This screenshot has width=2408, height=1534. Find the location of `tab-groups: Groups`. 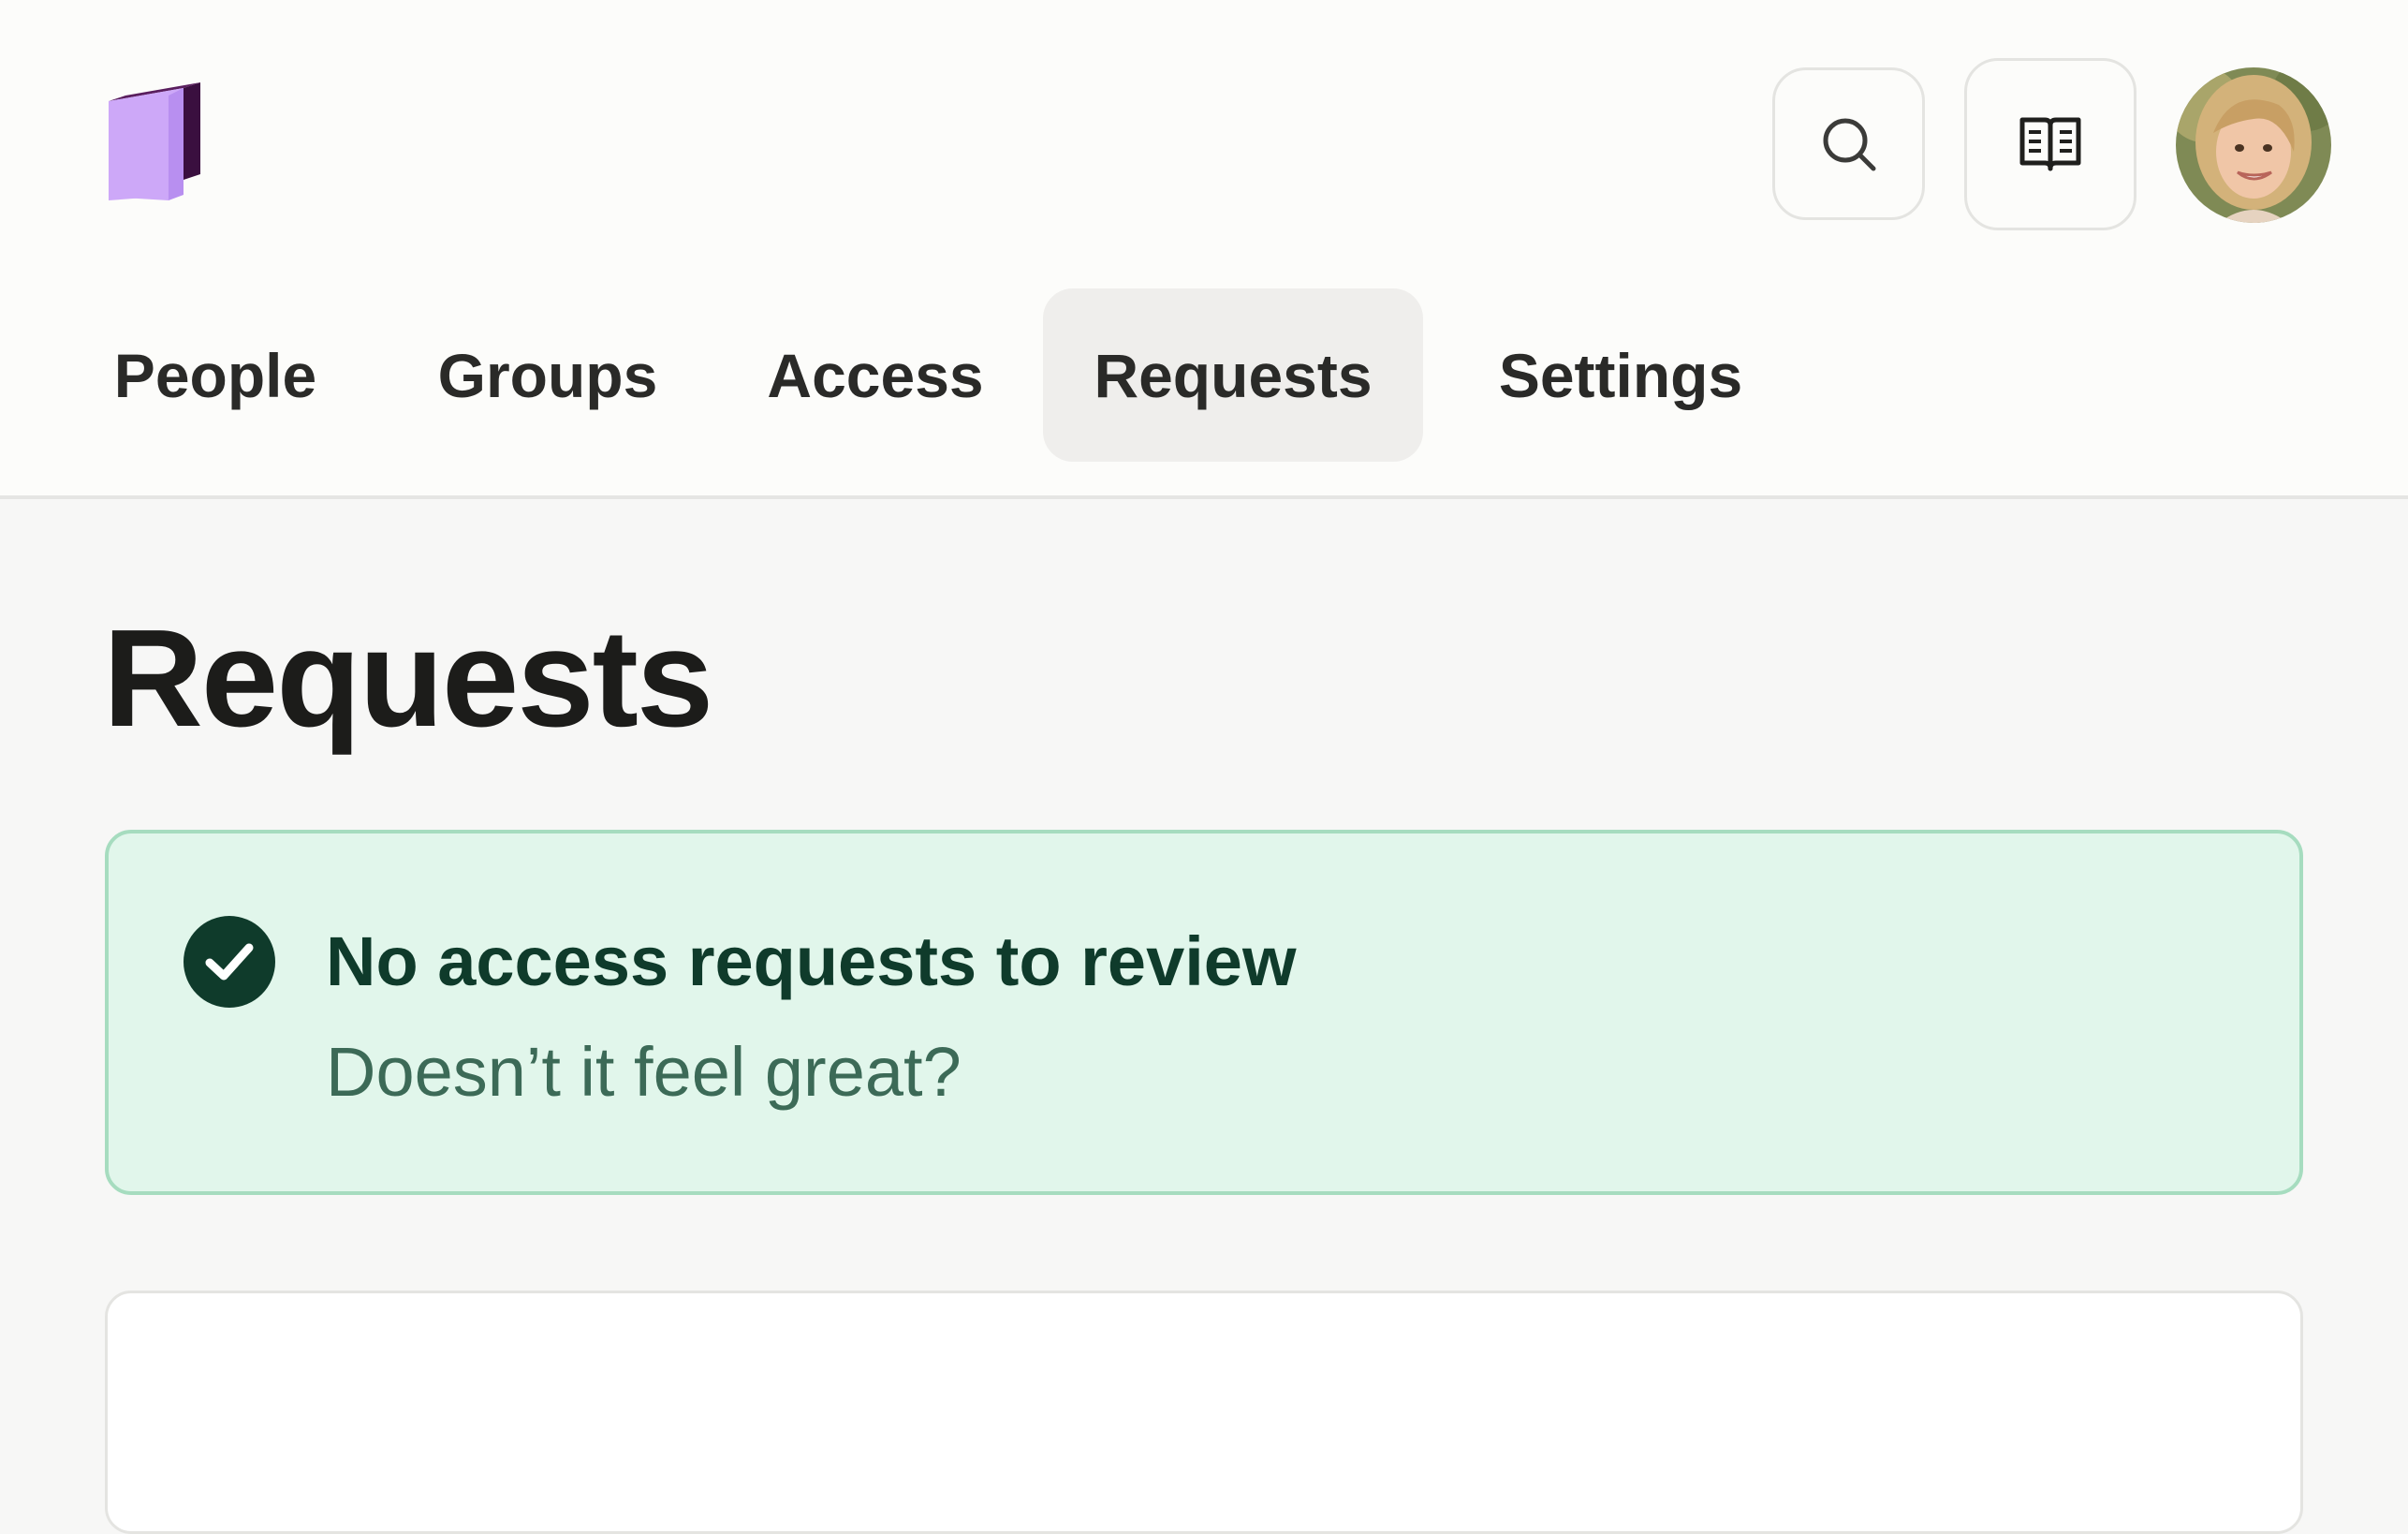

tab-groups: Groups is located at coordinates (548, 375).